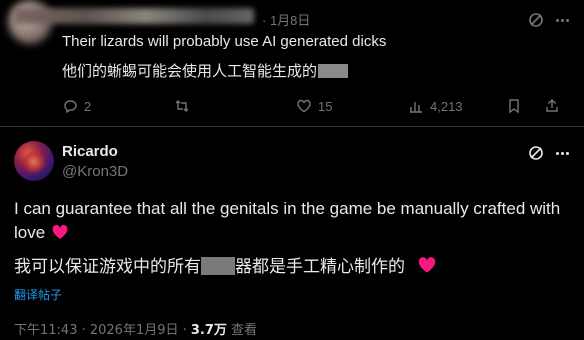  What do you see at coordinates (325, 106) in the screenshot?
I see `like-count: 15` at bounding box center [325, 106].